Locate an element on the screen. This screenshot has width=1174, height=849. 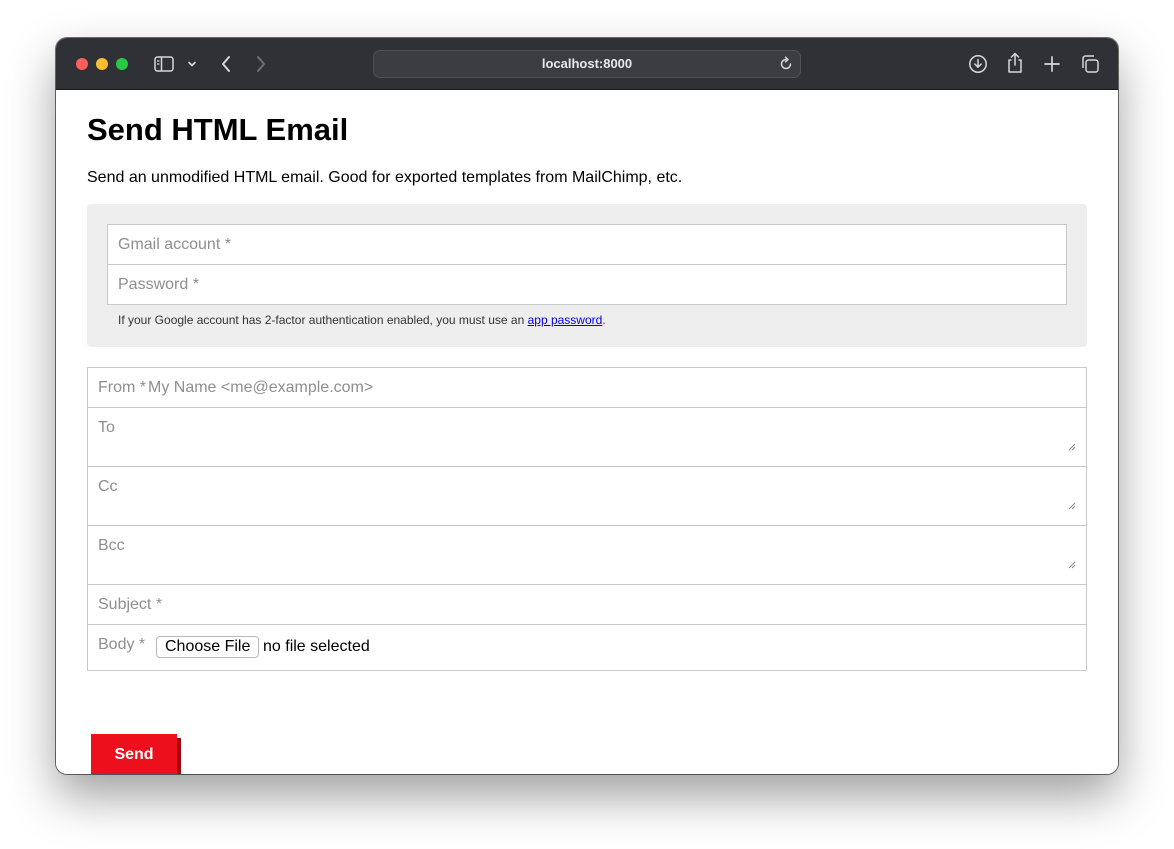
send-button-wrap: Send is located at coordinates (134, 754).